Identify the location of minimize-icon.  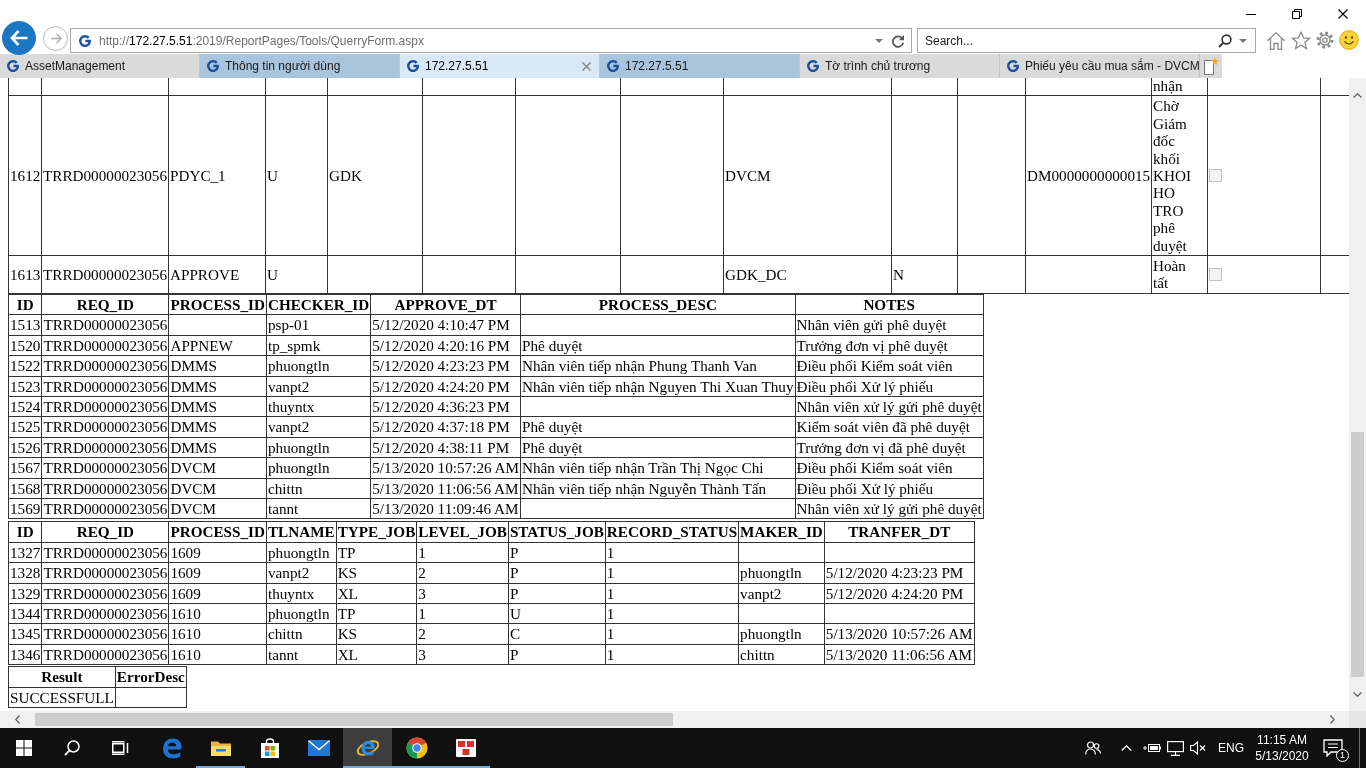
(1251, 14).